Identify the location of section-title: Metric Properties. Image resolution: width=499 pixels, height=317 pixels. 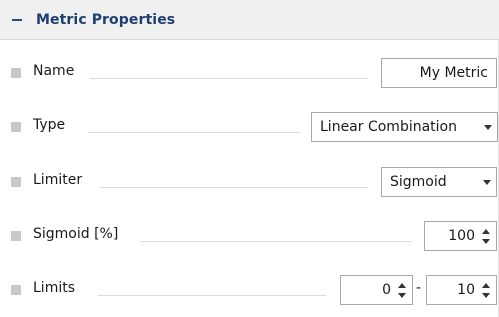
(106, 19).